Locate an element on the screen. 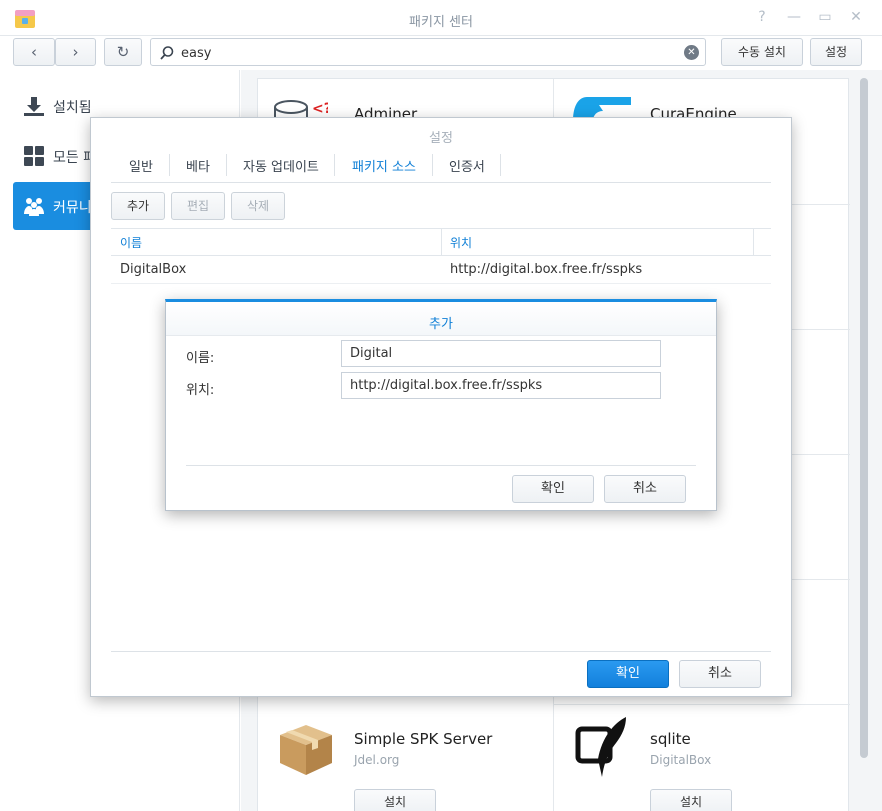  location-label: 위치: is located at coordinates (200, 390).